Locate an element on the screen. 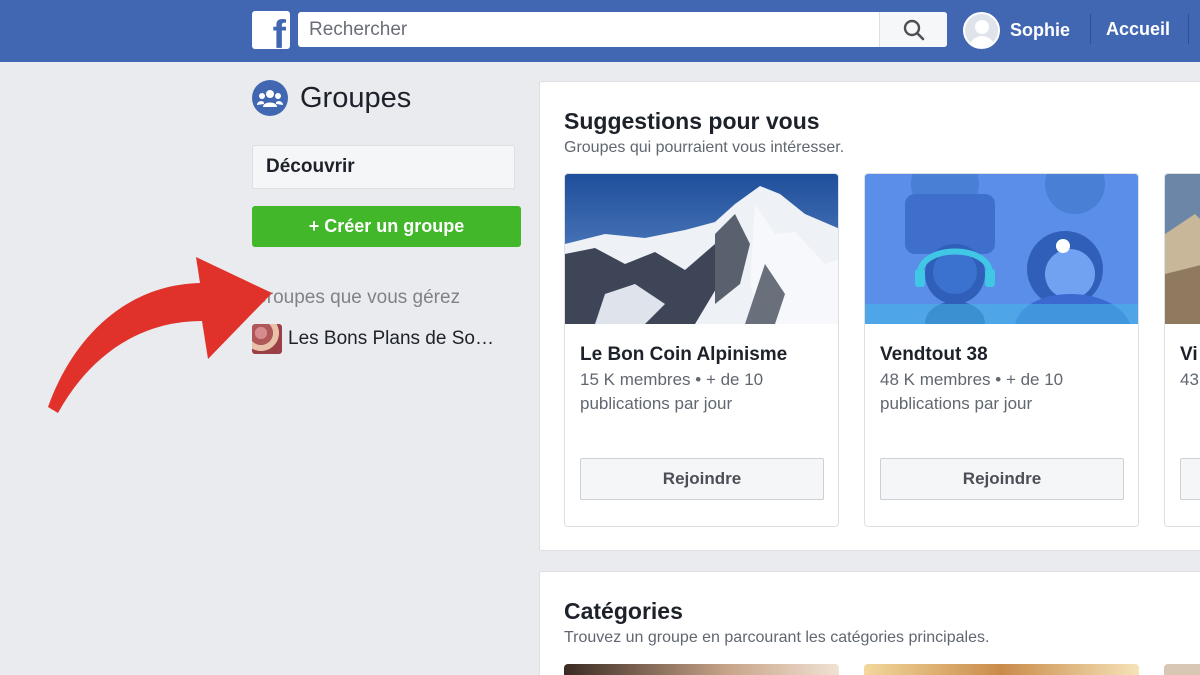  group-card: Vi 43 p is located at coordinates (1182, 350).